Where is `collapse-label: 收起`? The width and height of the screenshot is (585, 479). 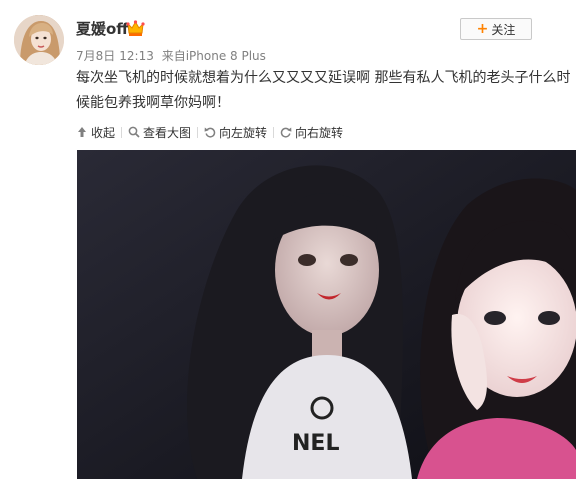 collapse-label: 收起 is located at coordinates (103, 132).